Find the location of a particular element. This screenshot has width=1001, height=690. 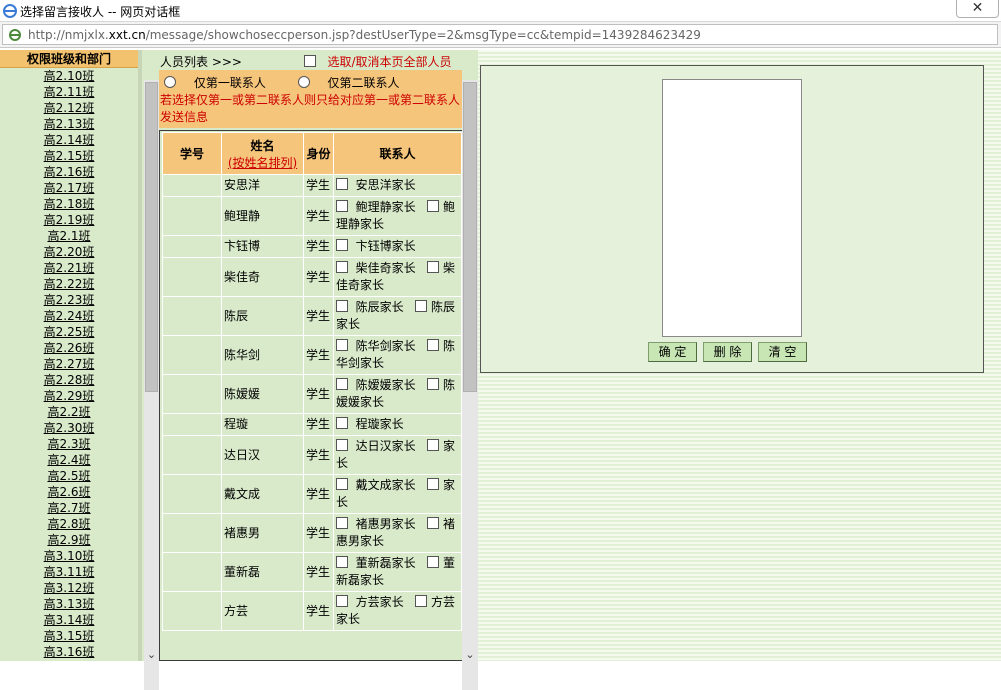

select-all-toggle: 选取/取消本页全部人员 is located at coordinates (378, 61).